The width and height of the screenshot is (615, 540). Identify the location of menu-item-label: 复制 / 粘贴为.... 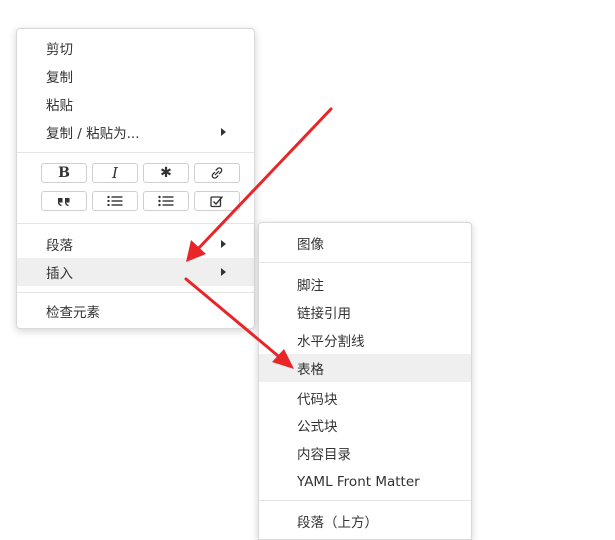
(93, 134).